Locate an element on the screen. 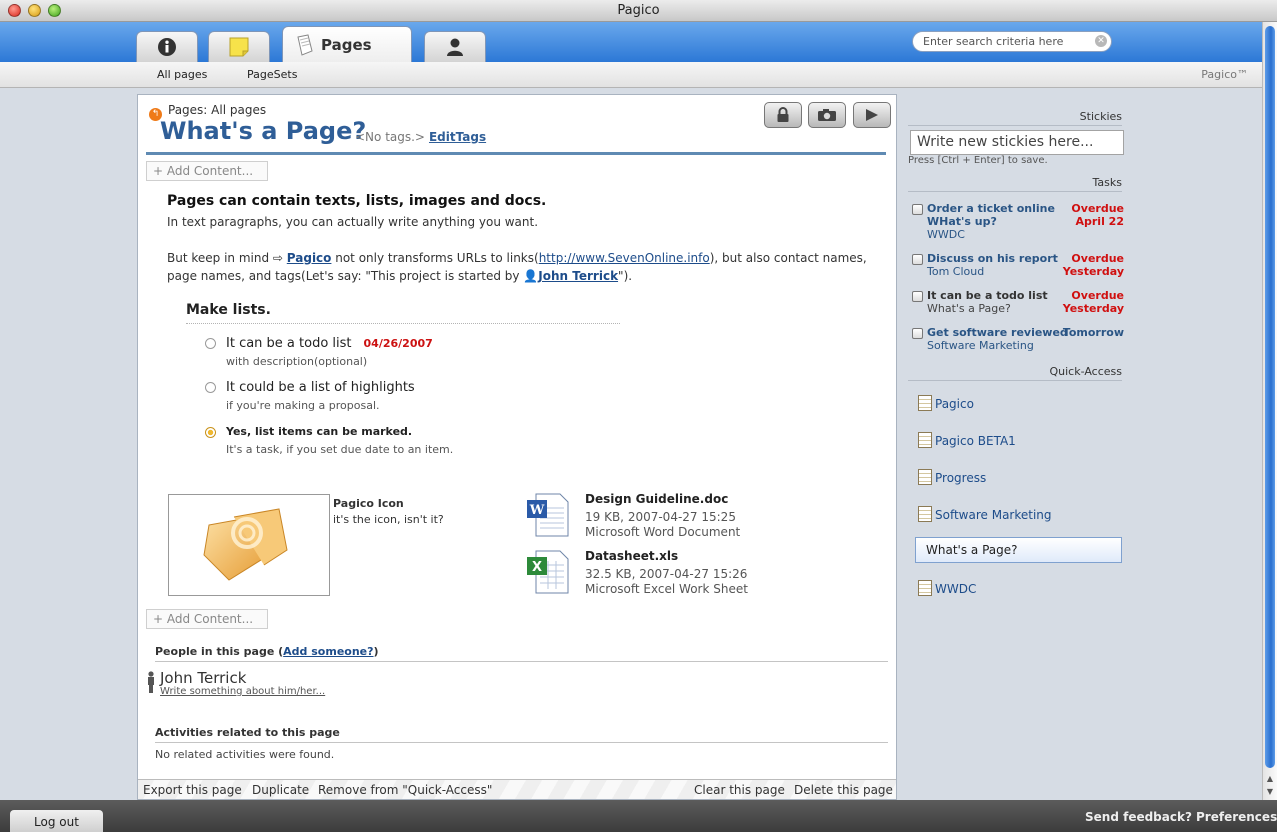  pagico-logo-icon is located at coordinates (245, 544).